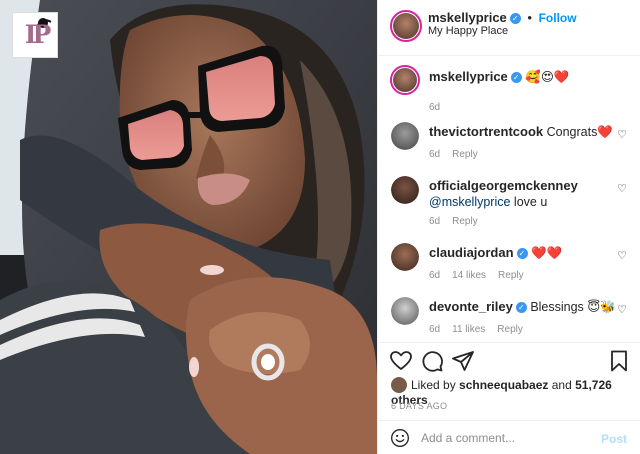 Image resolution: width=640 pixels, height=454 pixels. I want to click on comment-text: claudiajordan ✓ ❤️❤️, so click(524, 253).